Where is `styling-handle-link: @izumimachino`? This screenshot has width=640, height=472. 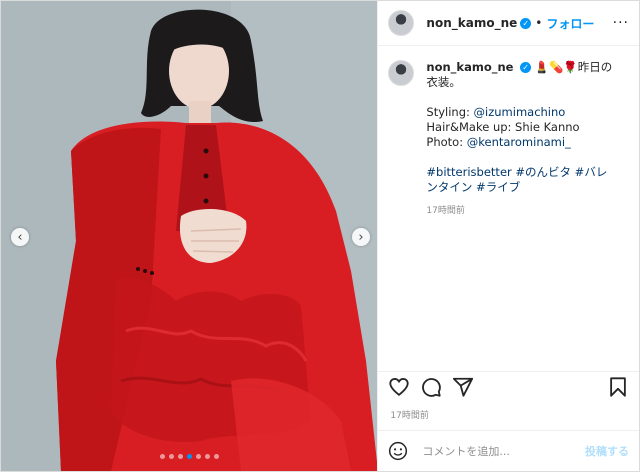
styling-handle-link: @izumimachino is located at coordinates (520, 112).